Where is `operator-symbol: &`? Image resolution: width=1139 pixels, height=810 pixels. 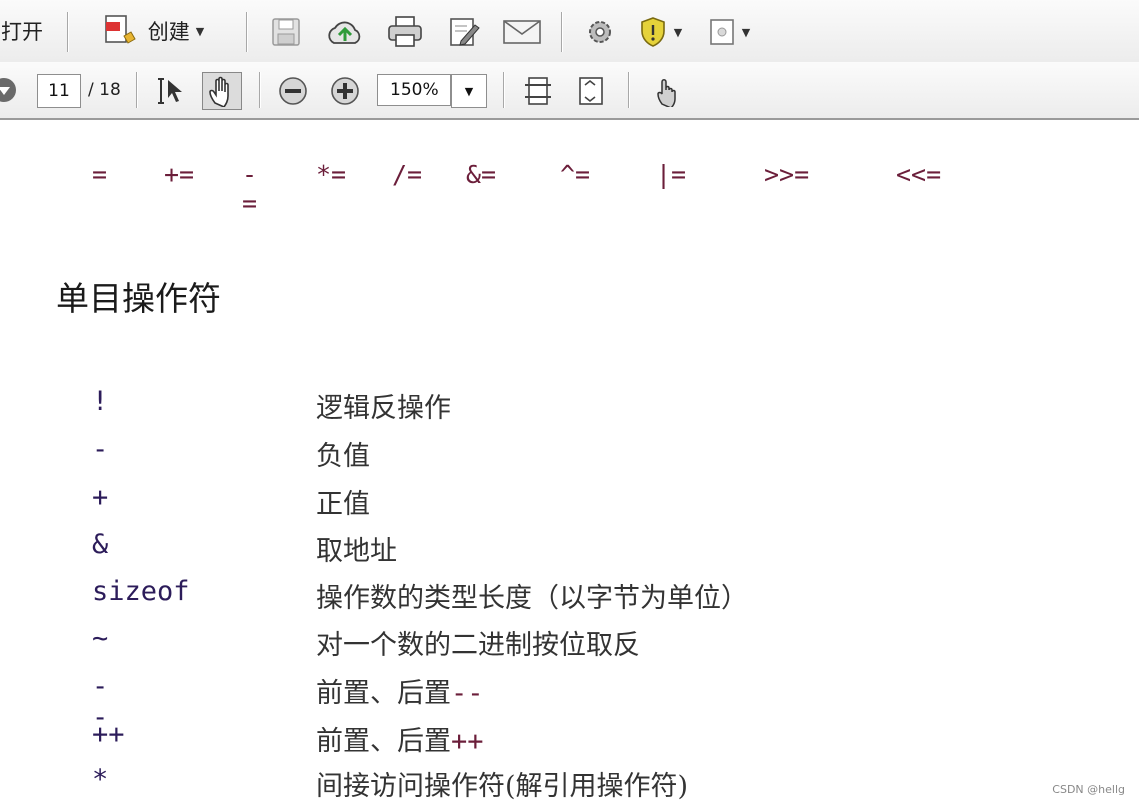 operator-symbol: & is located at coordinates (100, 544).